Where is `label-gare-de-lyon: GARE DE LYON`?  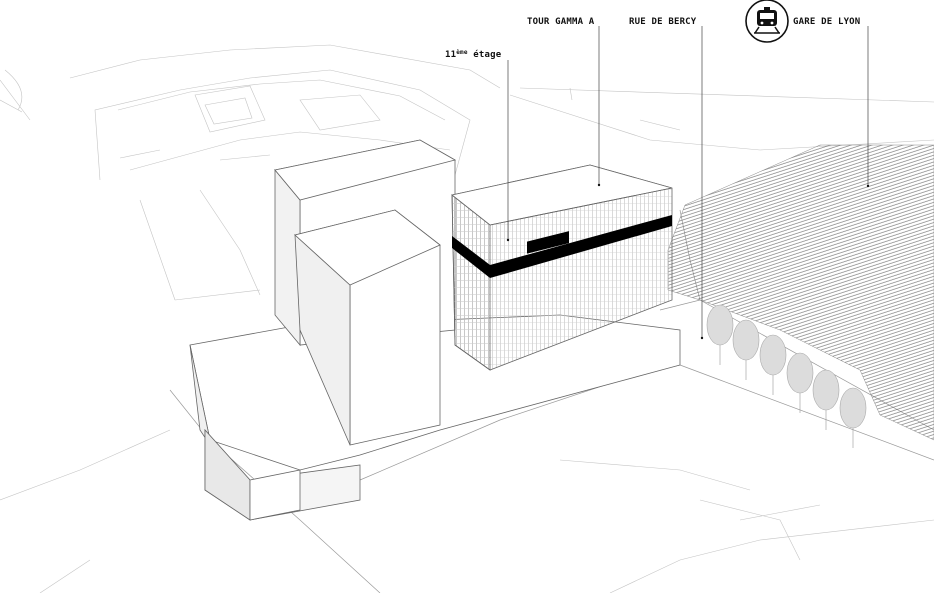 label-gare-de-lyon: GARE DE LYON is located at coordinates (826, 22).